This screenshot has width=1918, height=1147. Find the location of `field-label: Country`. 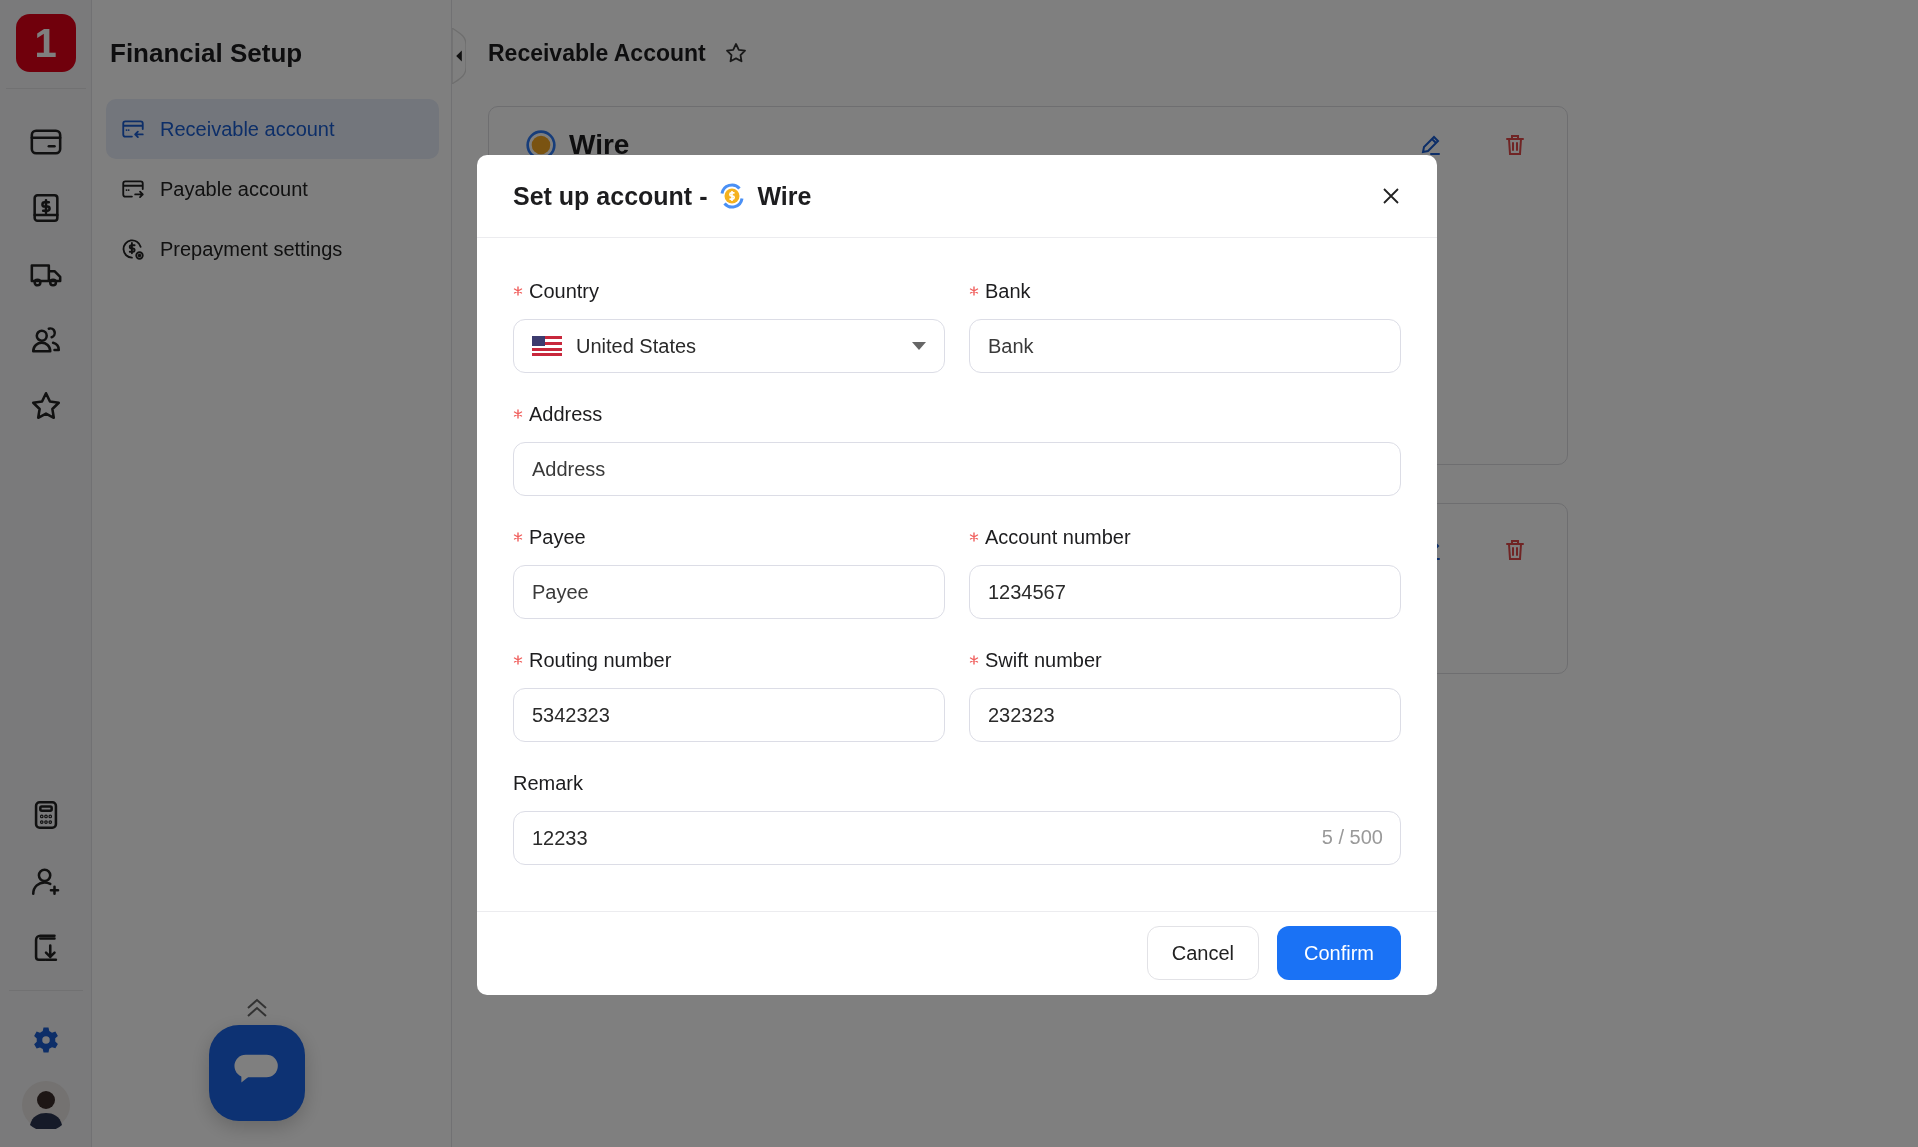

field-label: Country is located at coordinates (564, 291).